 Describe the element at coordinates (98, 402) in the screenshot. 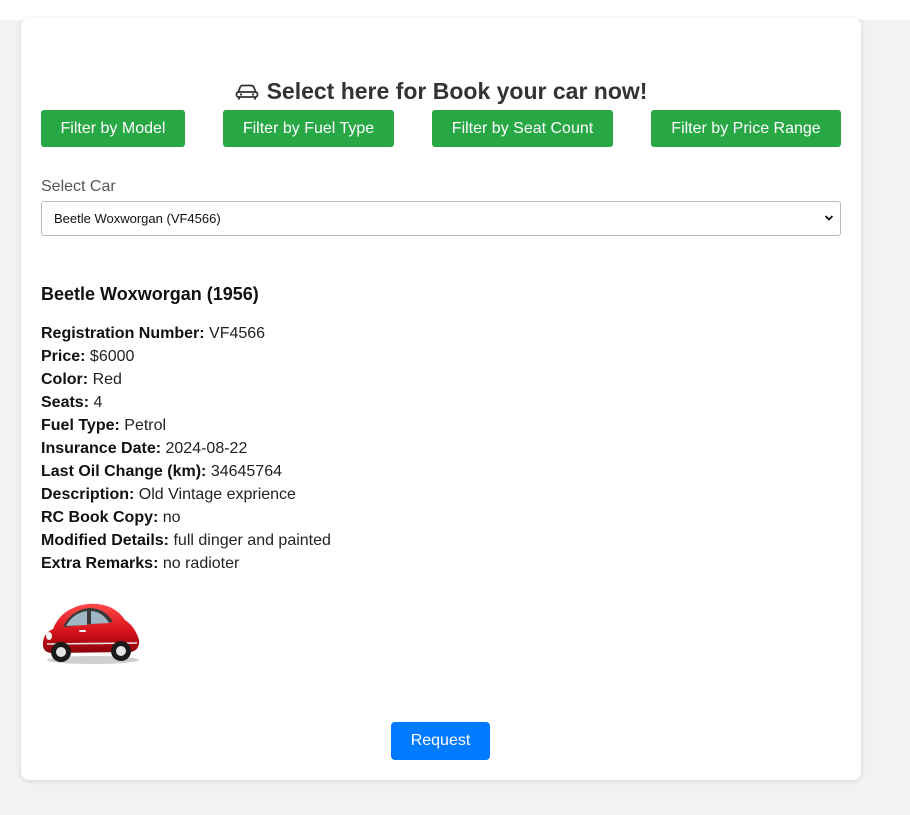

I see `detail-value: 4` at that location.